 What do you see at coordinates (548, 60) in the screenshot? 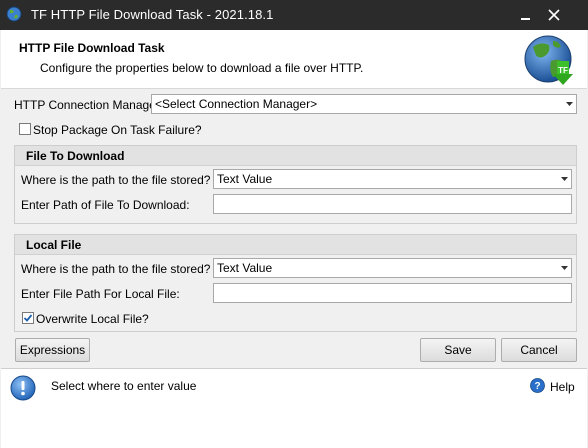
I see `globe-download-icon: TF` at bounding box center [548, 60].